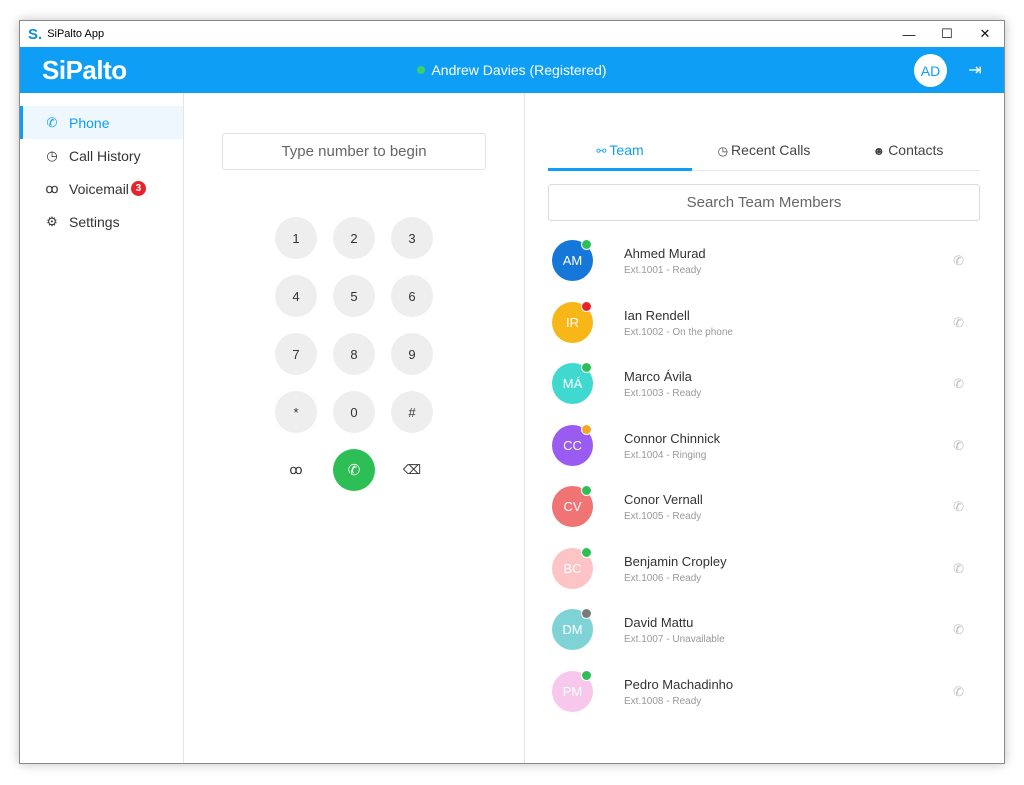  I want to click on search-team-input: Search Team Members, so click(764, 202).